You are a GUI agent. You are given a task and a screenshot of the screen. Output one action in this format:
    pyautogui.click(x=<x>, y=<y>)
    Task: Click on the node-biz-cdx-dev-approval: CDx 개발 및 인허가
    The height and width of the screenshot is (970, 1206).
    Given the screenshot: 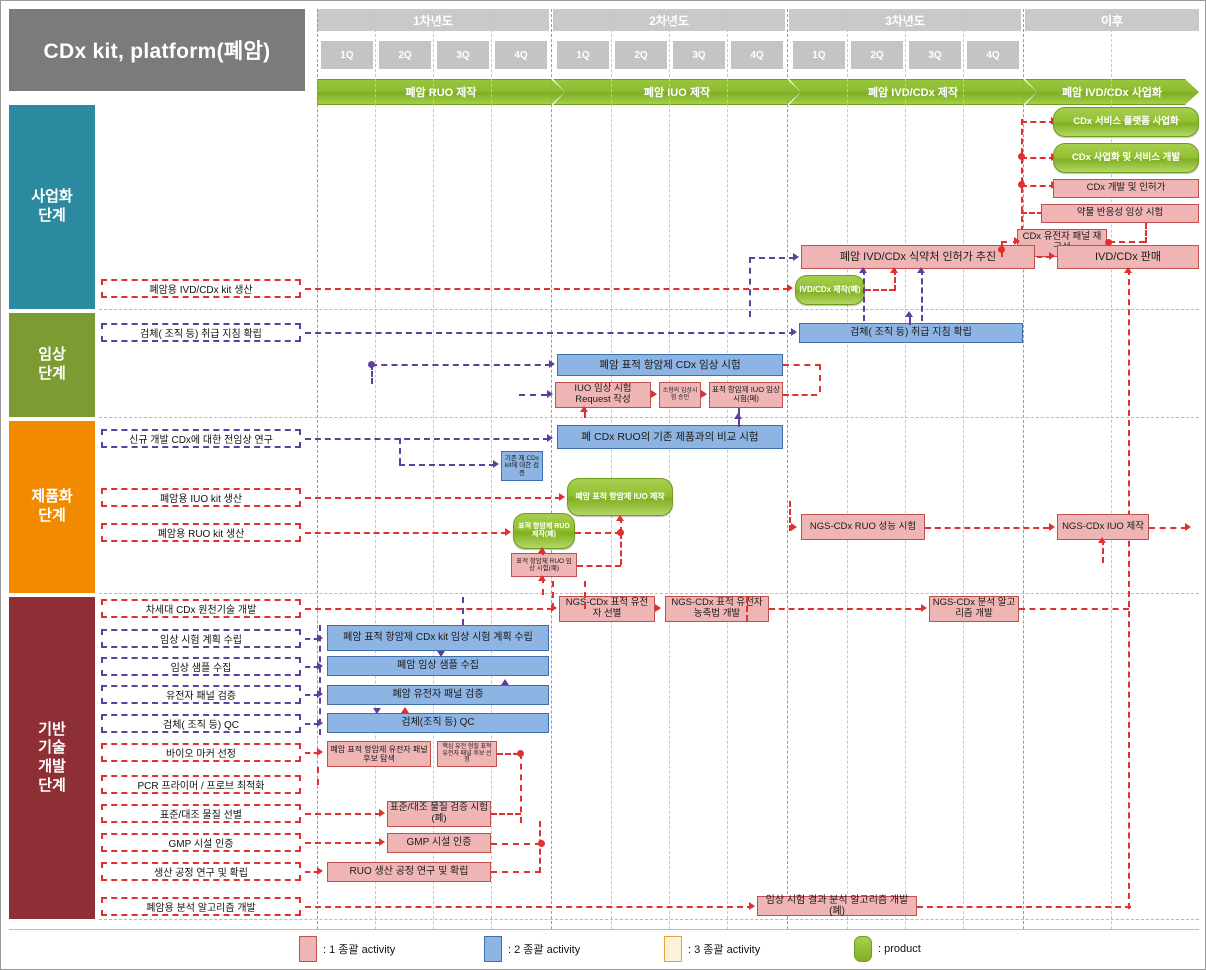 What is the action you would take?
    pyautogui.click(x=1126, y=188)
    